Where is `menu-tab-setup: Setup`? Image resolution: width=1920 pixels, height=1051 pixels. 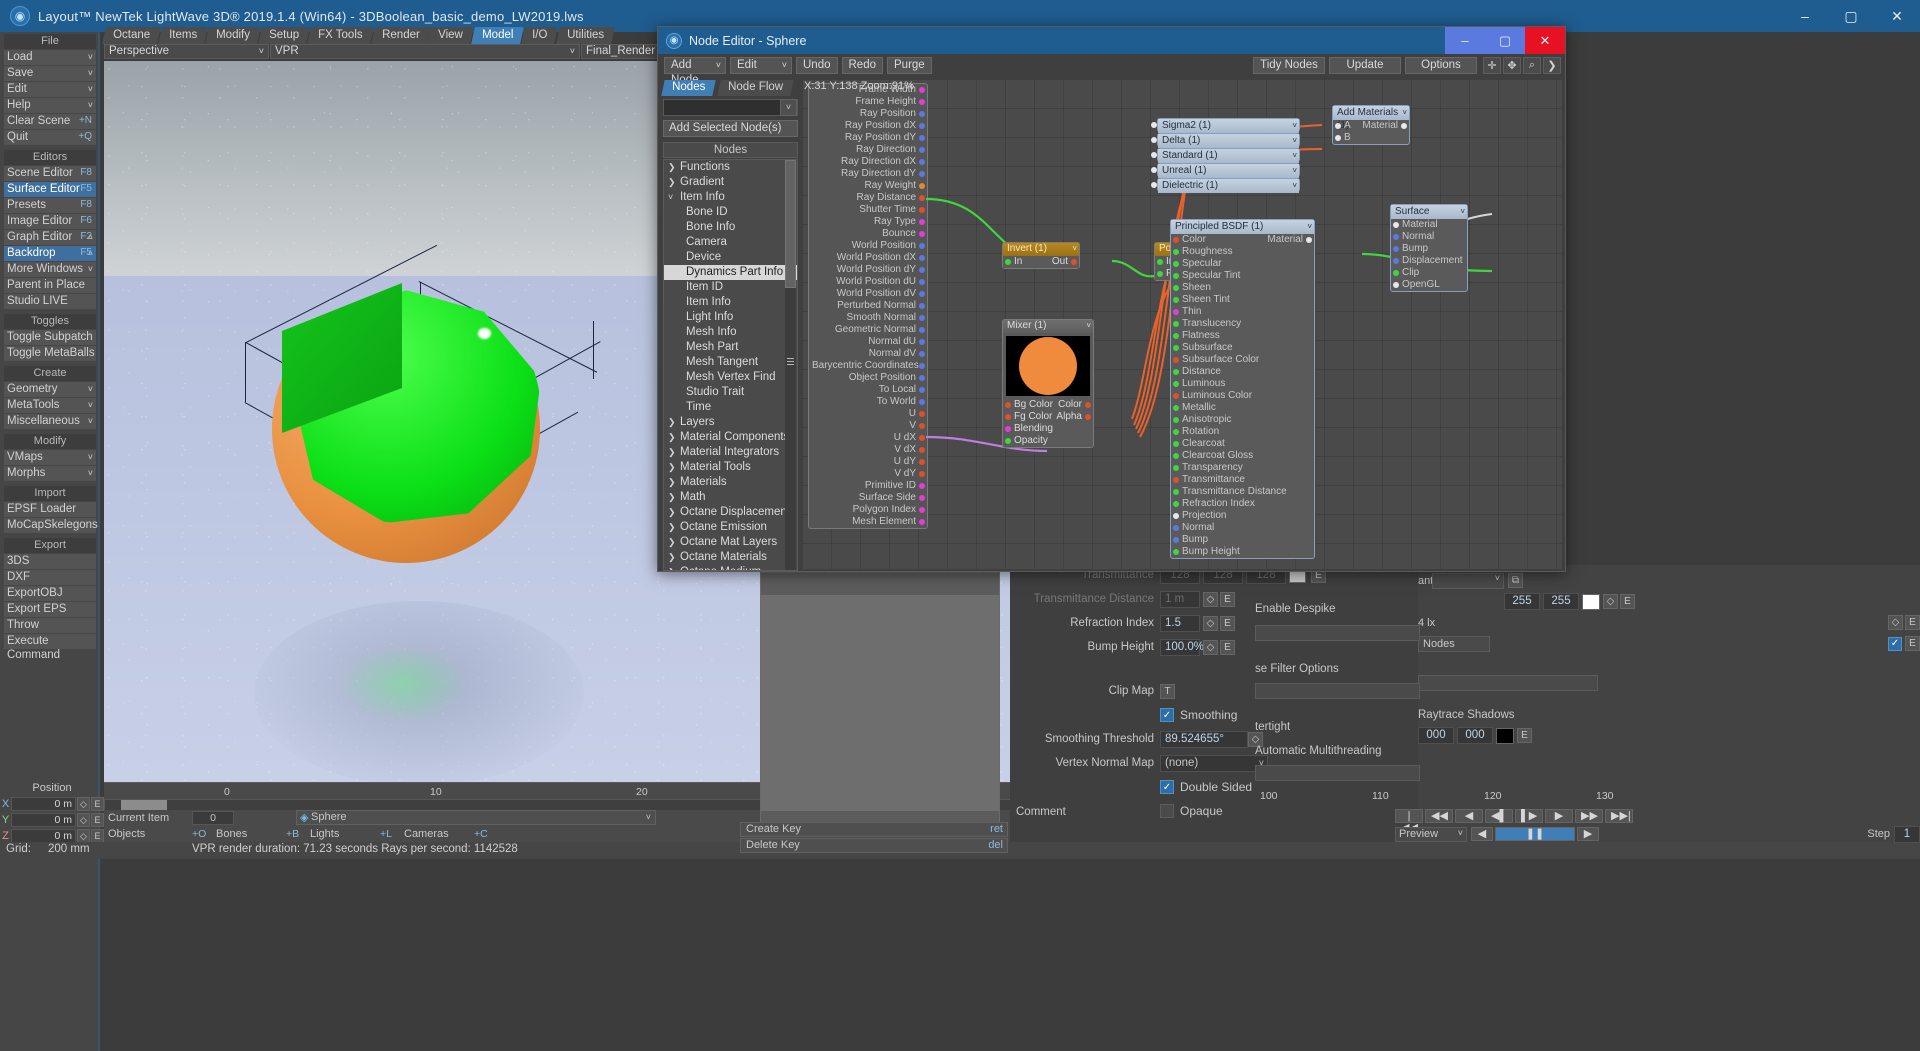
menu-tab-setup: Setup is located at coordinates (284, 35).